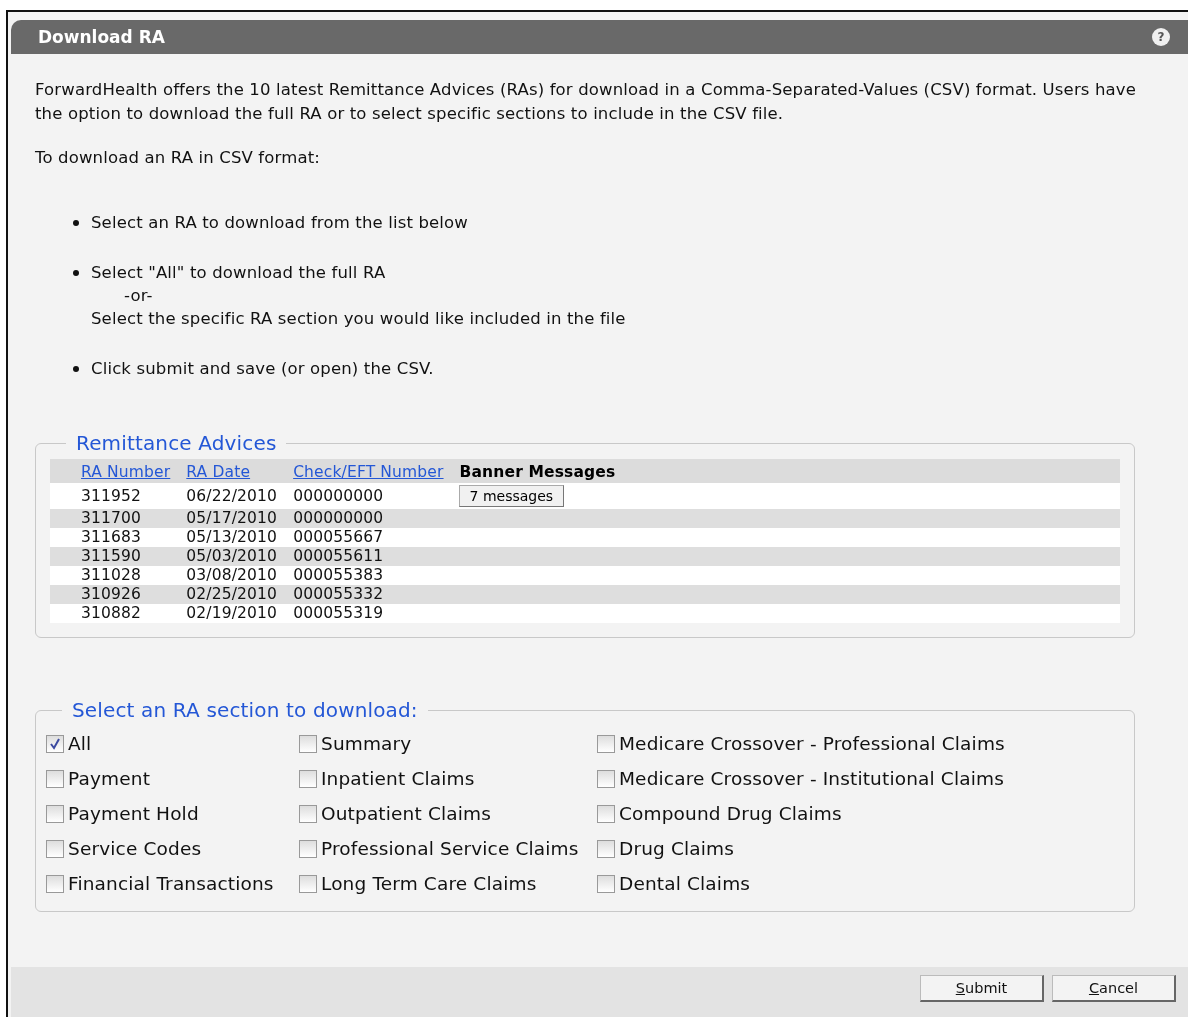  Describe the element at coordinates (366, 743) in the screenshot. I see `checkbox-label: Summary` at that location.